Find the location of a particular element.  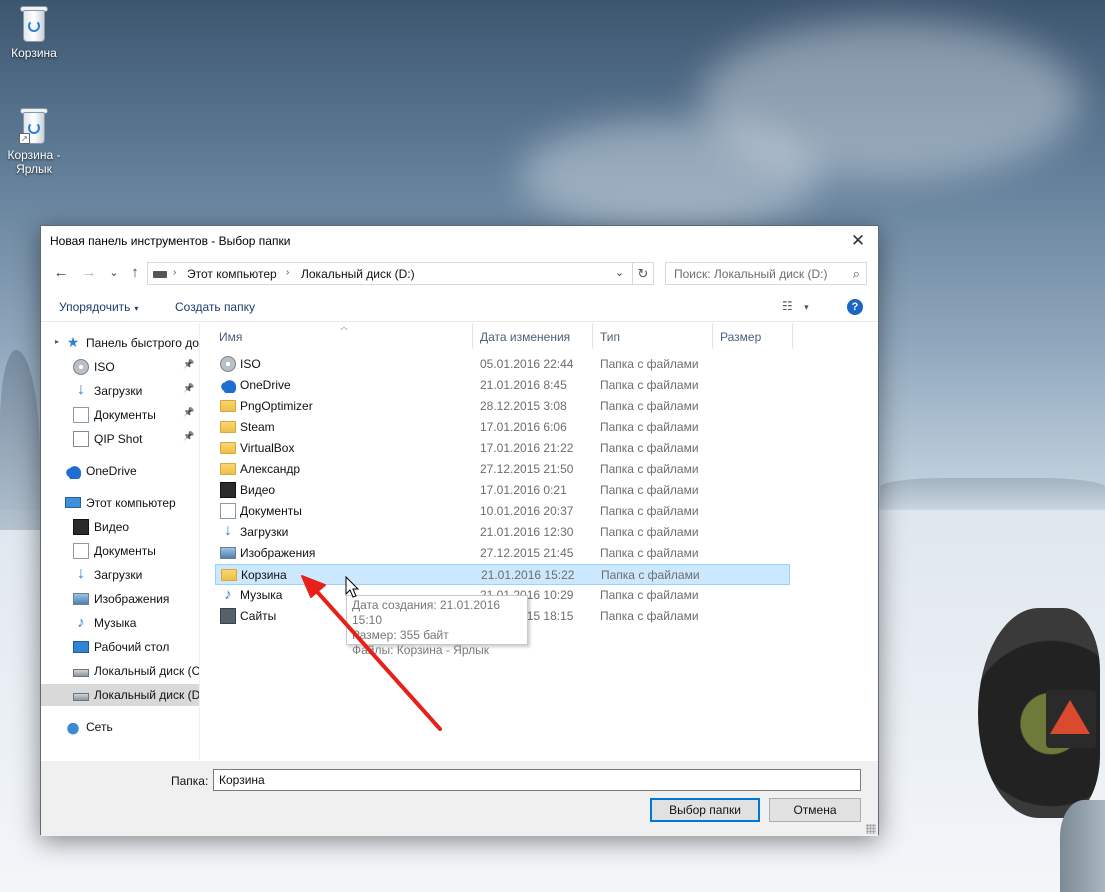

address-bar: › Этот компьютер › Локальный диск (D:) ⌄ is located at coordinates (400, 273).